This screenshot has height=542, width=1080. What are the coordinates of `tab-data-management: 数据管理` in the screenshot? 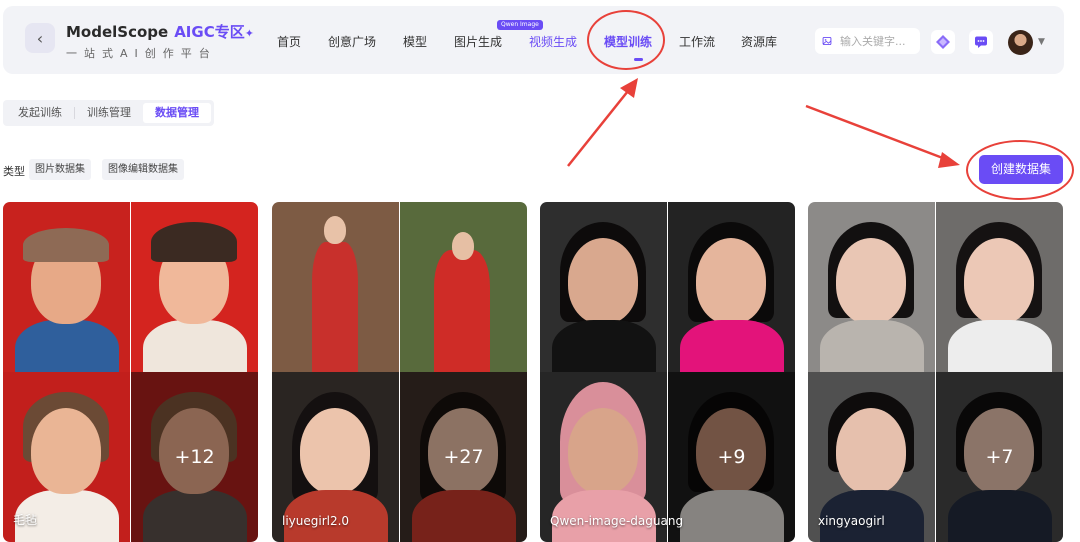 It's located at (177, 113).